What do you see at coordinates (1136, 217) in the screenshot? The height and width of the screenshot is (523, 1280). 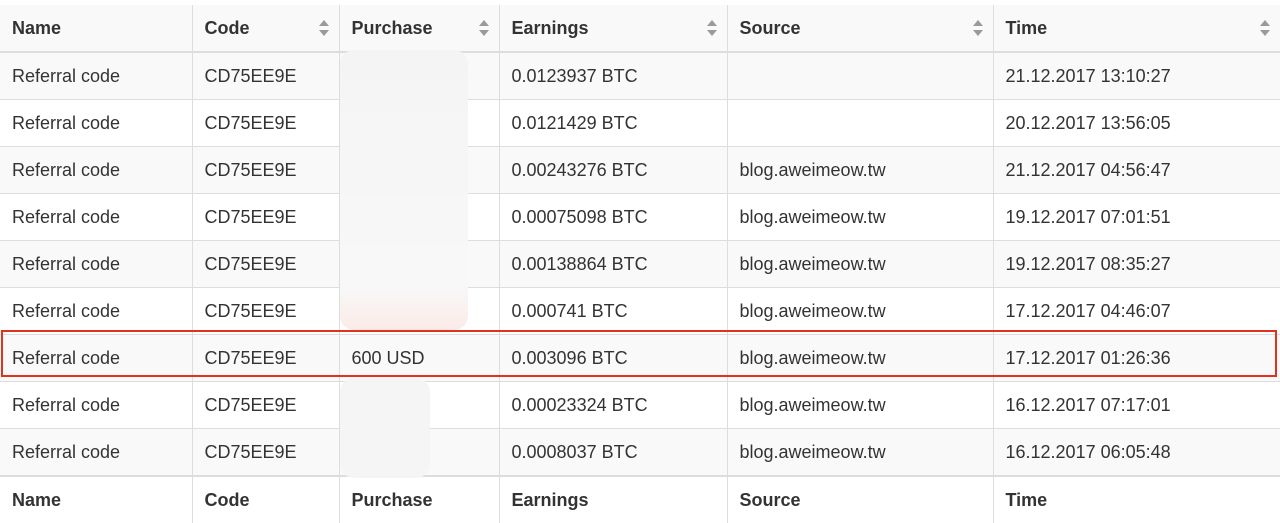 I see `cell-time: 19.12.2017 07:01:51` at bounding box center [1136, 217].